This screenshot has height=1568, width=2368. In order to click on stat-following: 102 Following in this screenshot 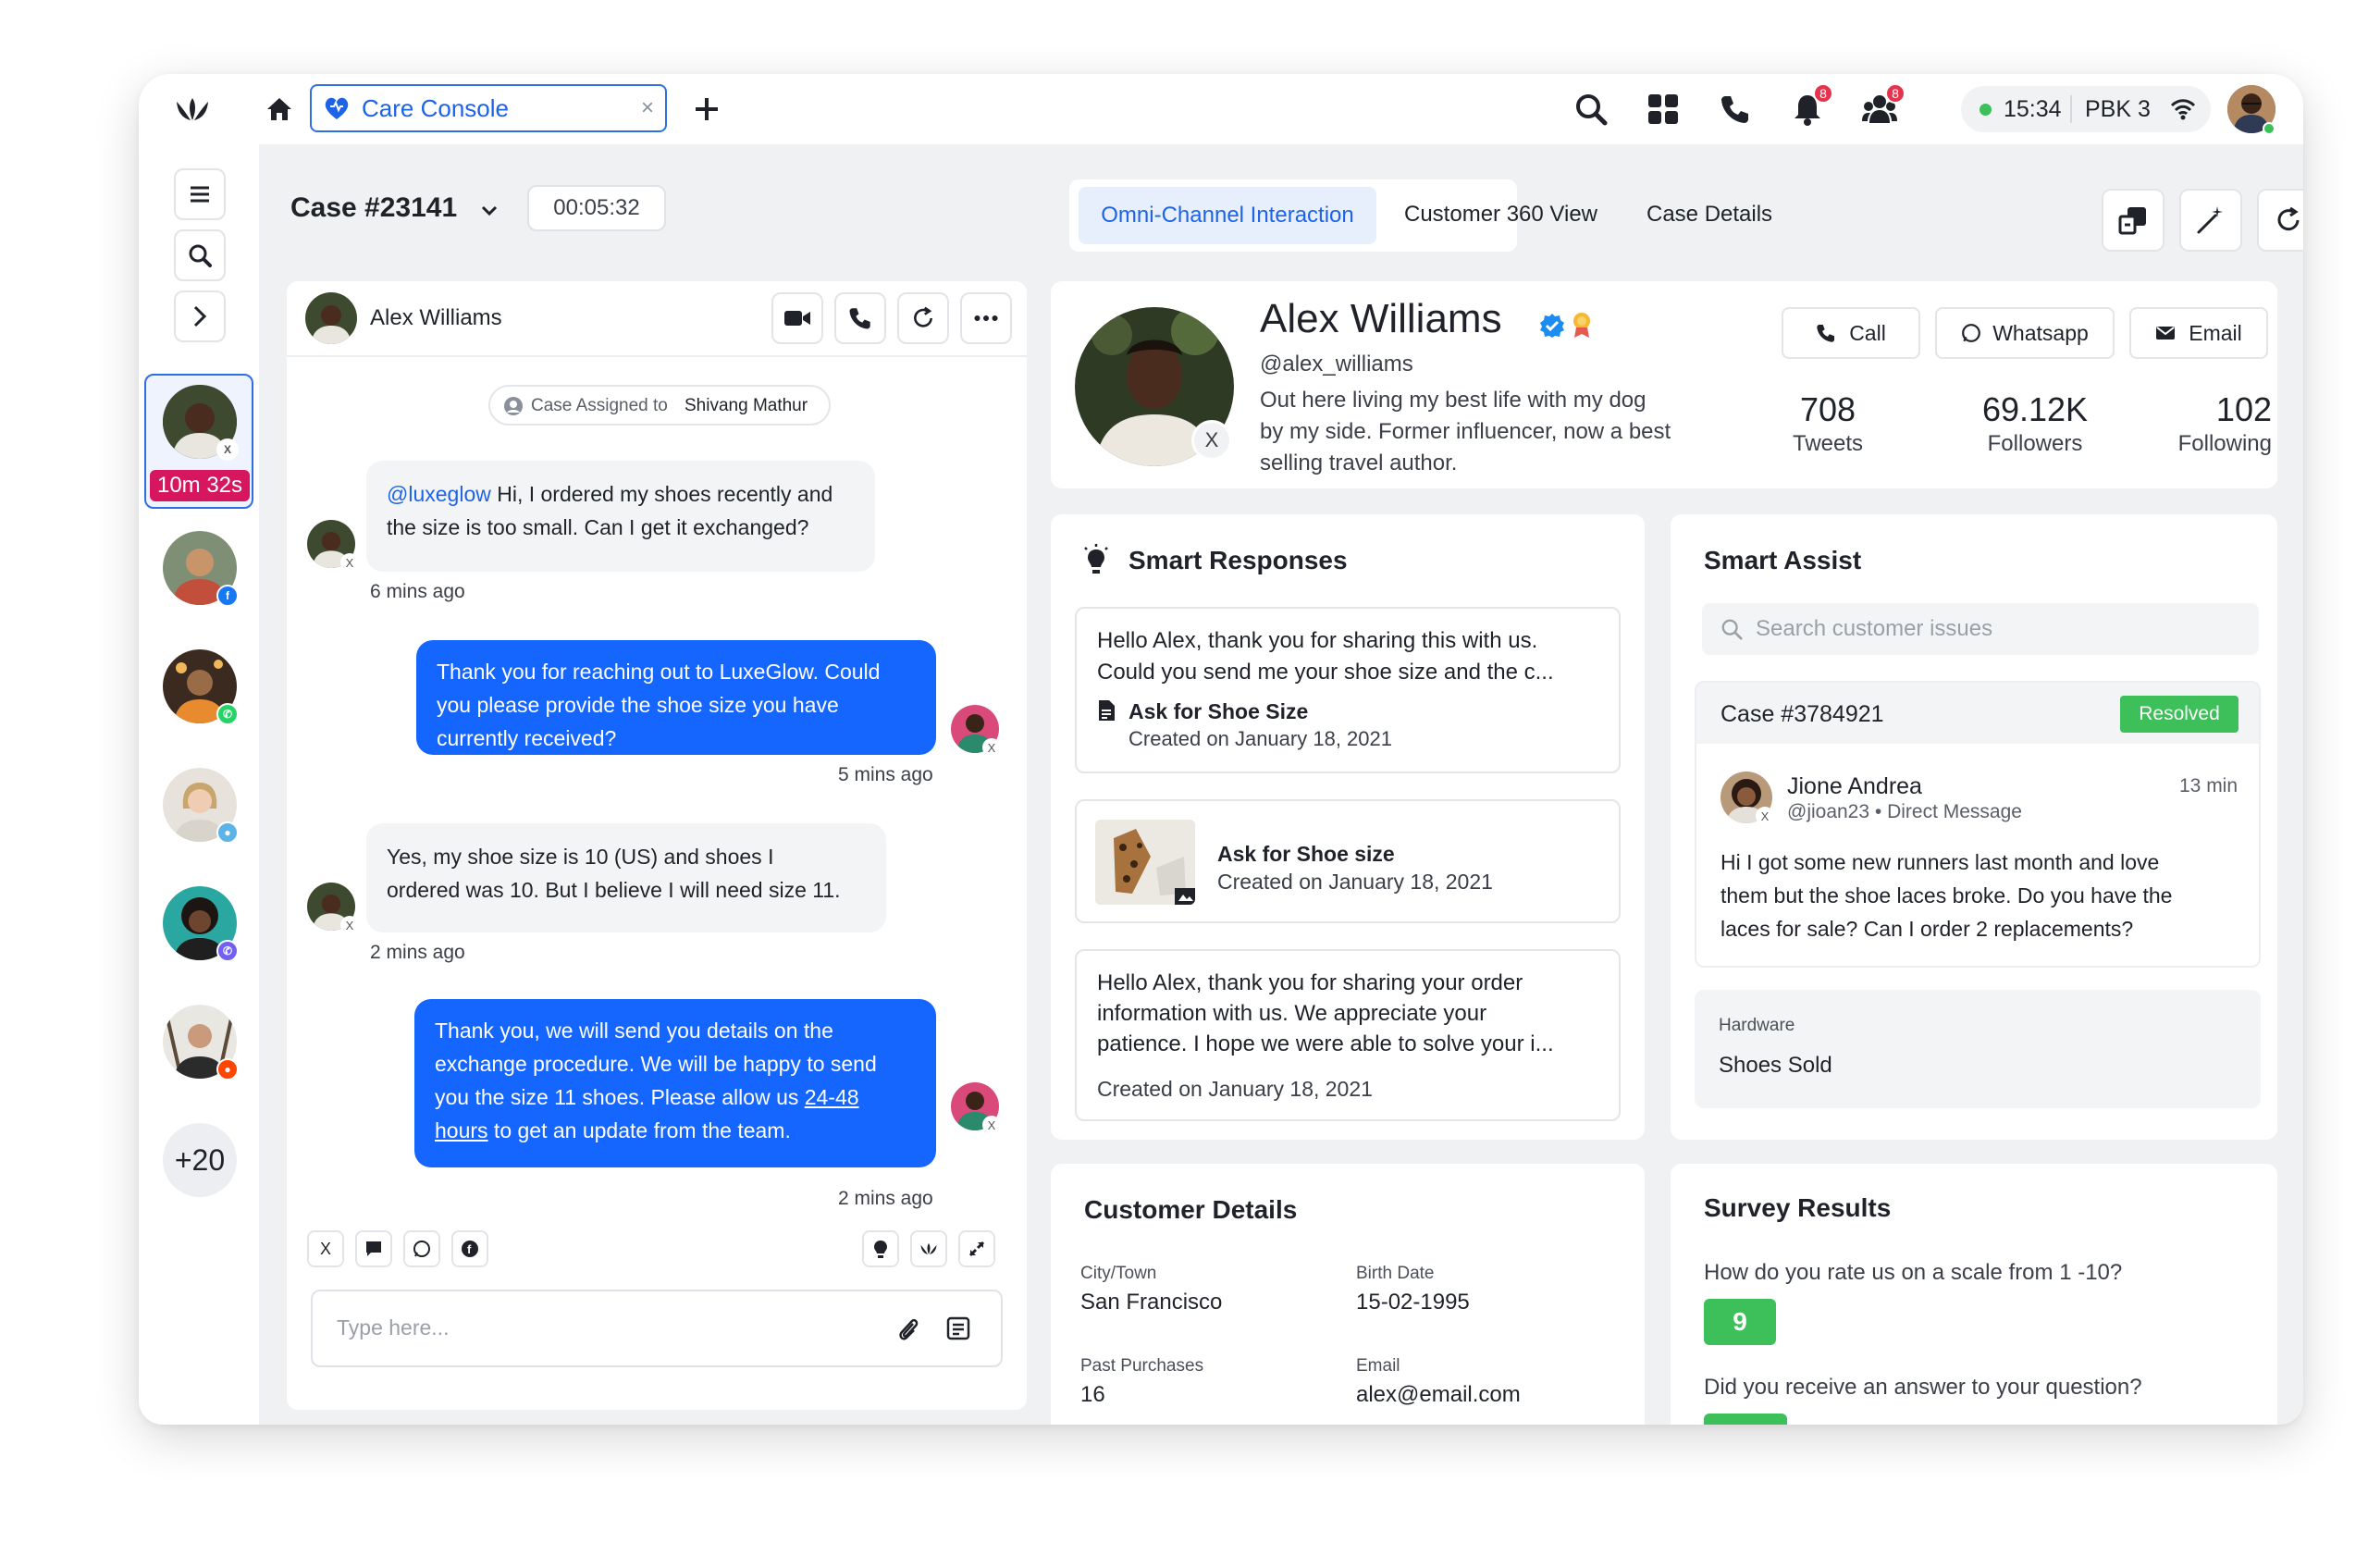, I will do `click(2207, 423)`.